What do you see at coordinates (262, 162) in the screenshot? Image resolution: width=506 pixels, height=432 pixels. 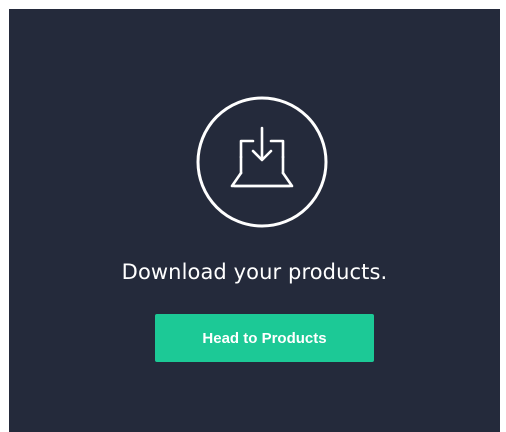 I see `download-laptop-icon` at bounding box center [262, 162].